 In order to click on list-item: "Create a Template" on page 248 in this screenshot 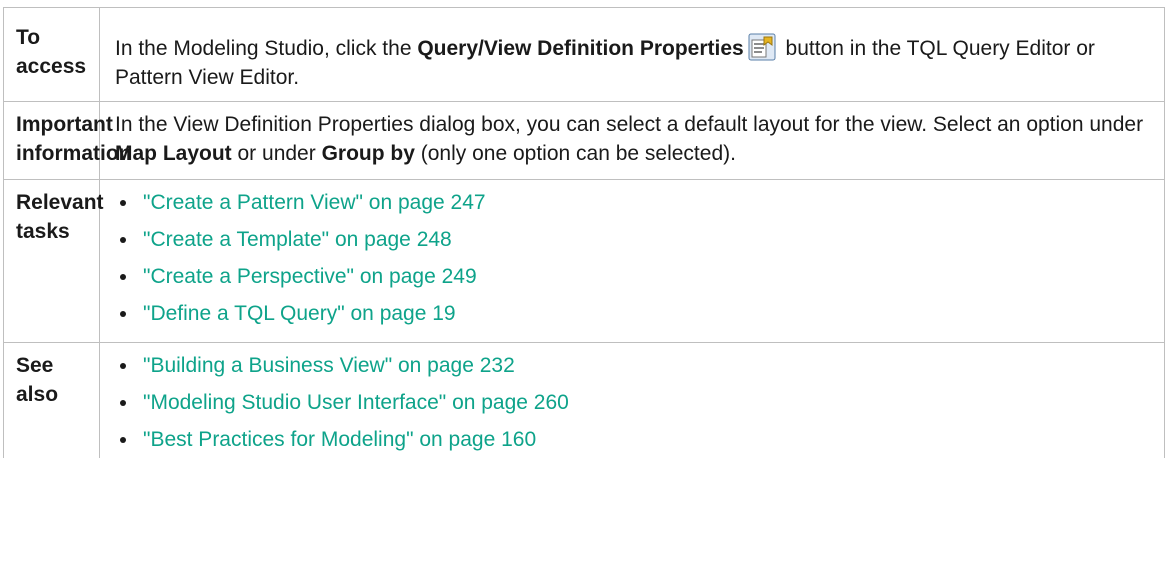, I will do `click(632, 239)`.